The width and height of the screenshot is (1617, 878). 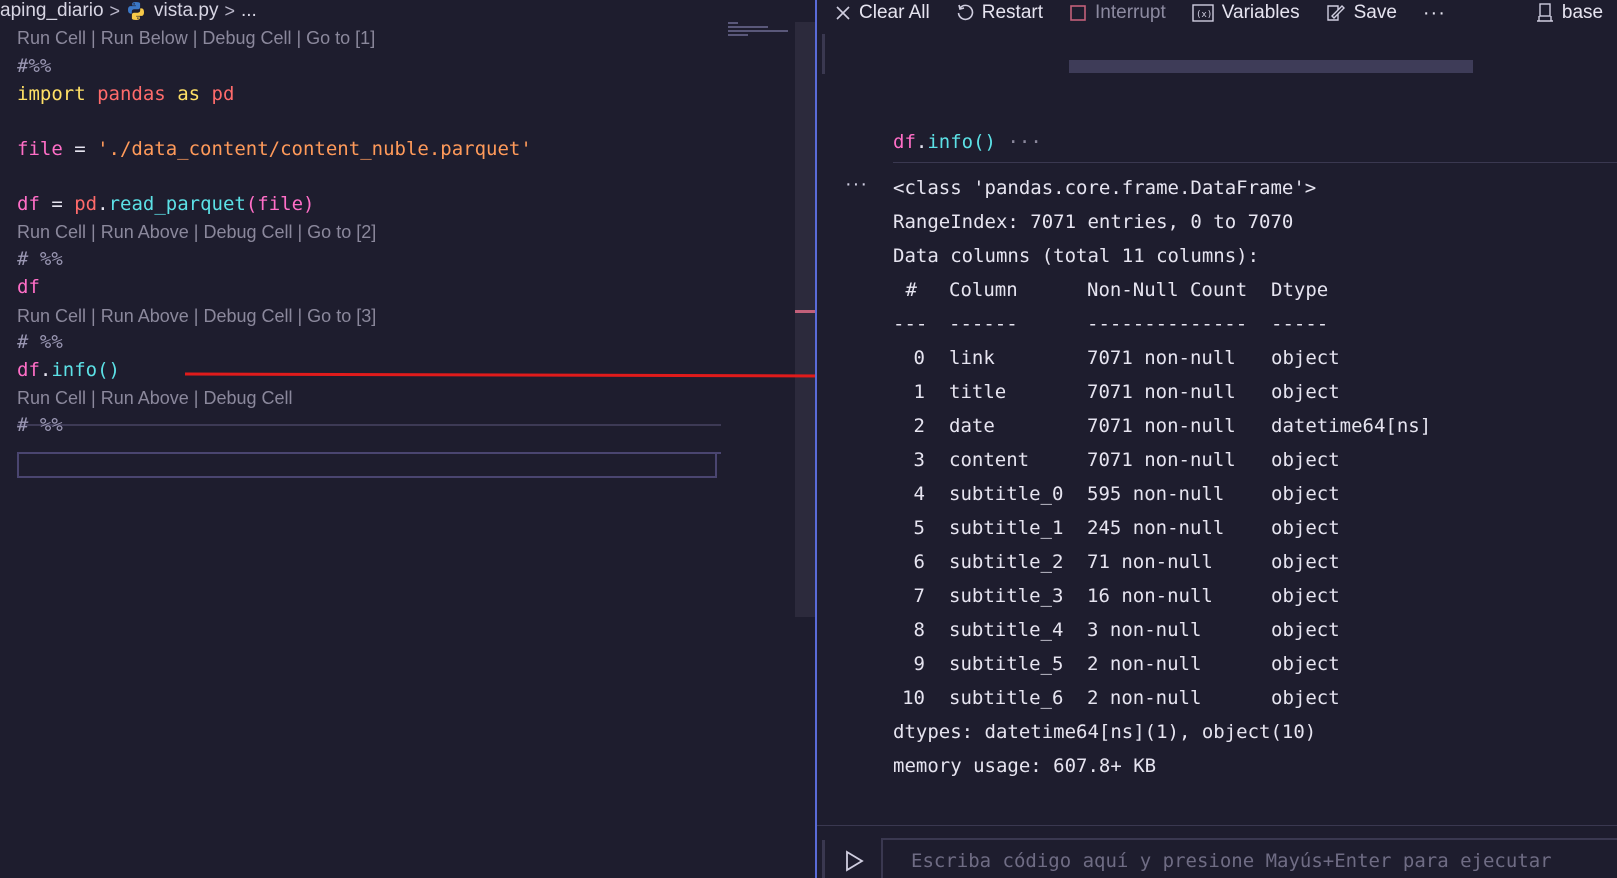 I want to click on cell-index: 7, so click(x=919, y=596).